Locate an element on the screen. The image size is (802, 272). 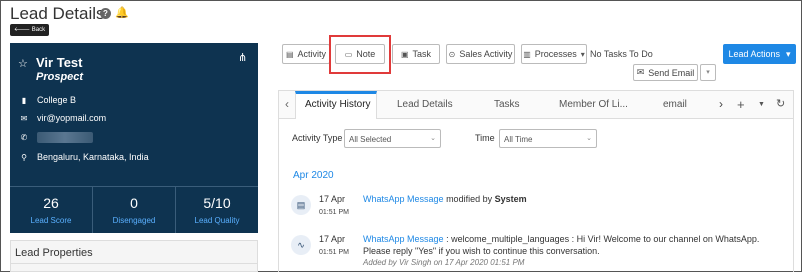
processes-button: ▥ Processes ▾ is located at coordinates (554, 54).